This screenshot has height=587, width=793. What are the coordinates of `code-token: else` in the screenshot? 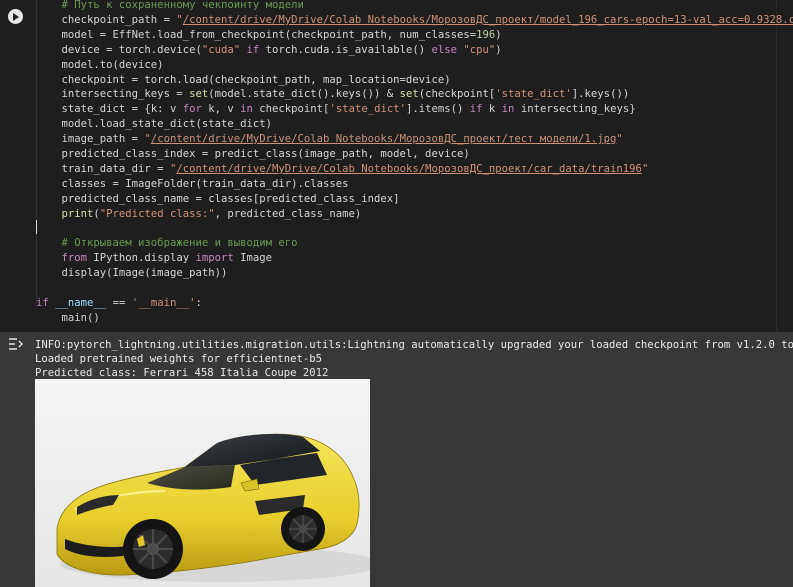 It's located at (444, 49).